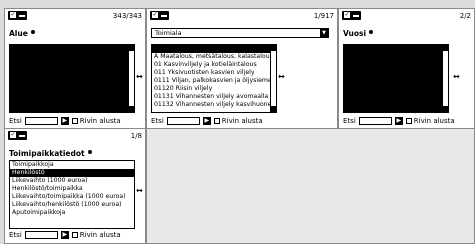 The image size is (475, 244). I want to click on list-item: 01 Kasvinviljely ja kotieläintalous, so click(214, 65).